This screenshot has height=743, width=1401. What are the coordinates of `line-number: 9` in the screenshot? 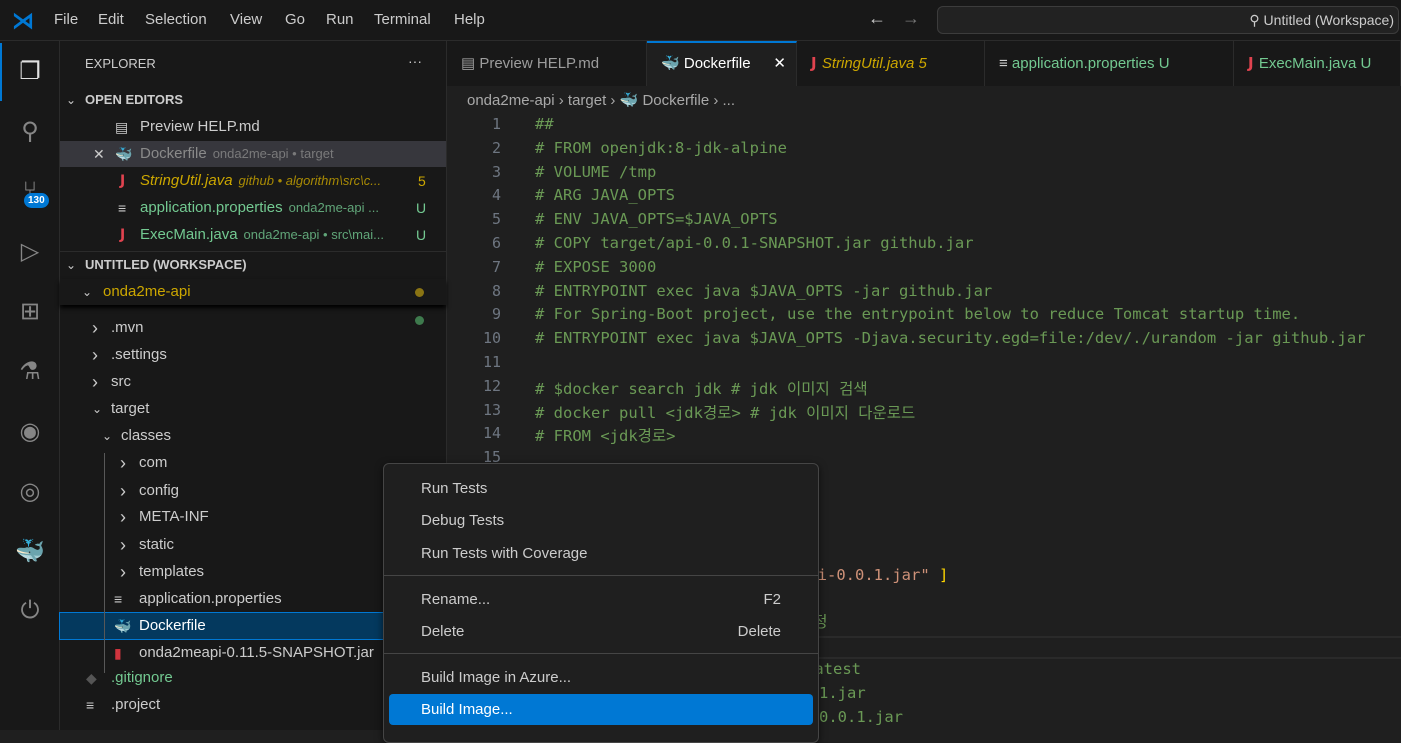 It's located at (496, 314).